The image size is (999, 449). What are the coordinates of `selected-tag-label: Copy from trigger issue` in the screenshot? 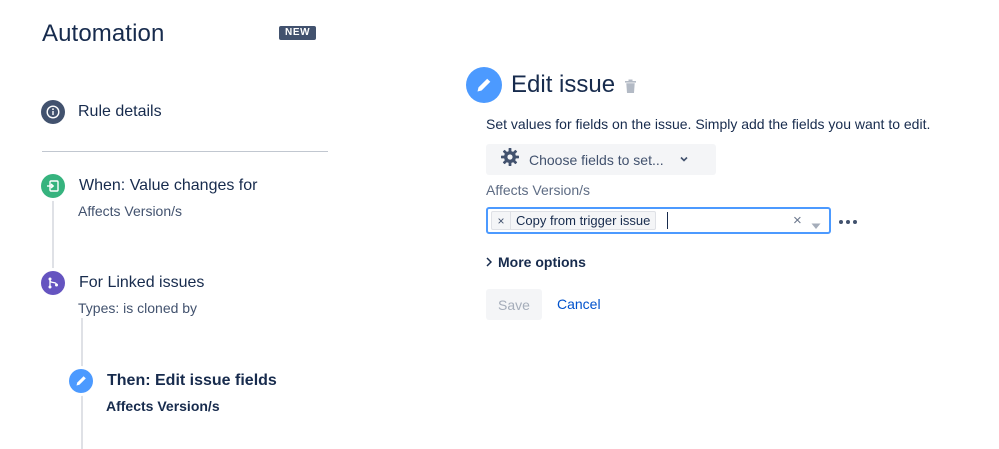 It's located at (583, 220).